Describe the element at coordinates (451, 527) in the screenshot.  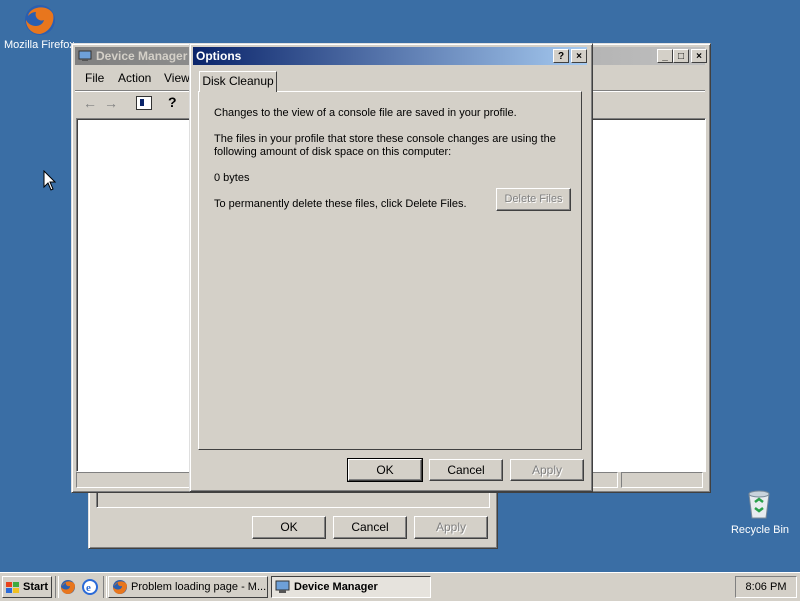
I see `back-apply-button: Apply` at that location.